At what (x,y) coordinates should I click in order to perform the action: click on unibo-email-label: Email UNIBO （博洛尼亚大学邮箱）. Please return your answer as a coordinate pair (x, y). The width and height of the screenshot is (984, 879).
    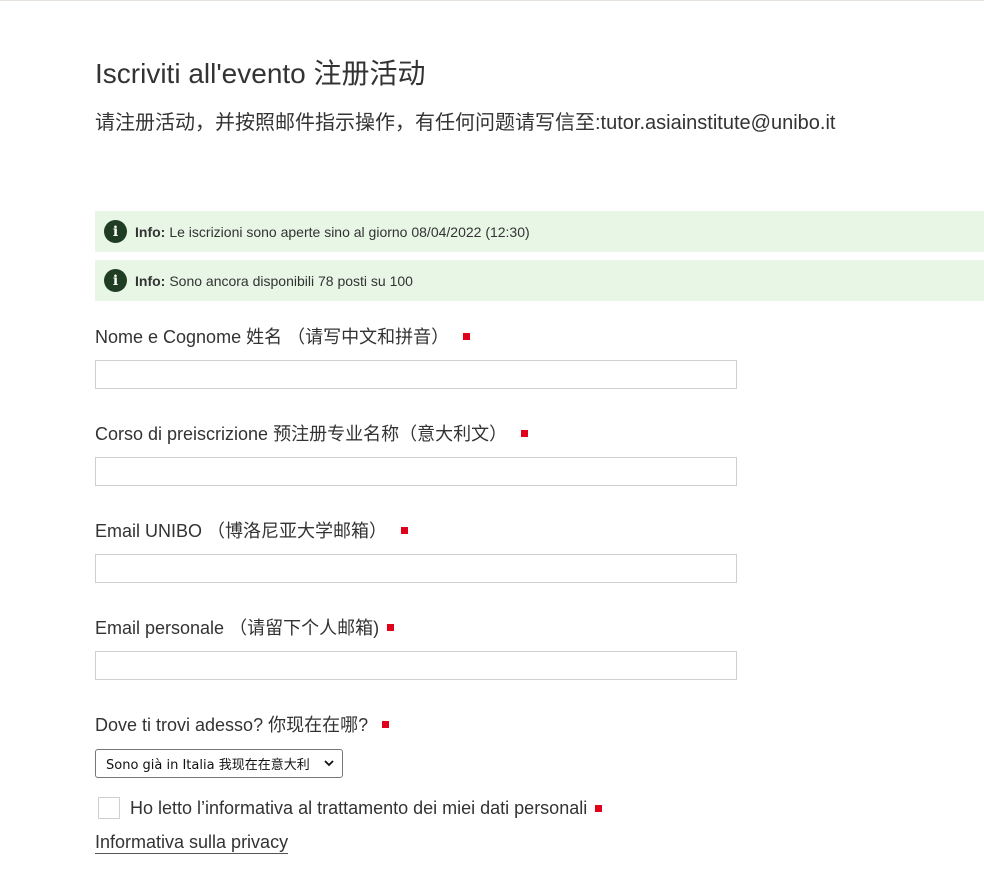
    Looking at the image, I should click on (252, 530).